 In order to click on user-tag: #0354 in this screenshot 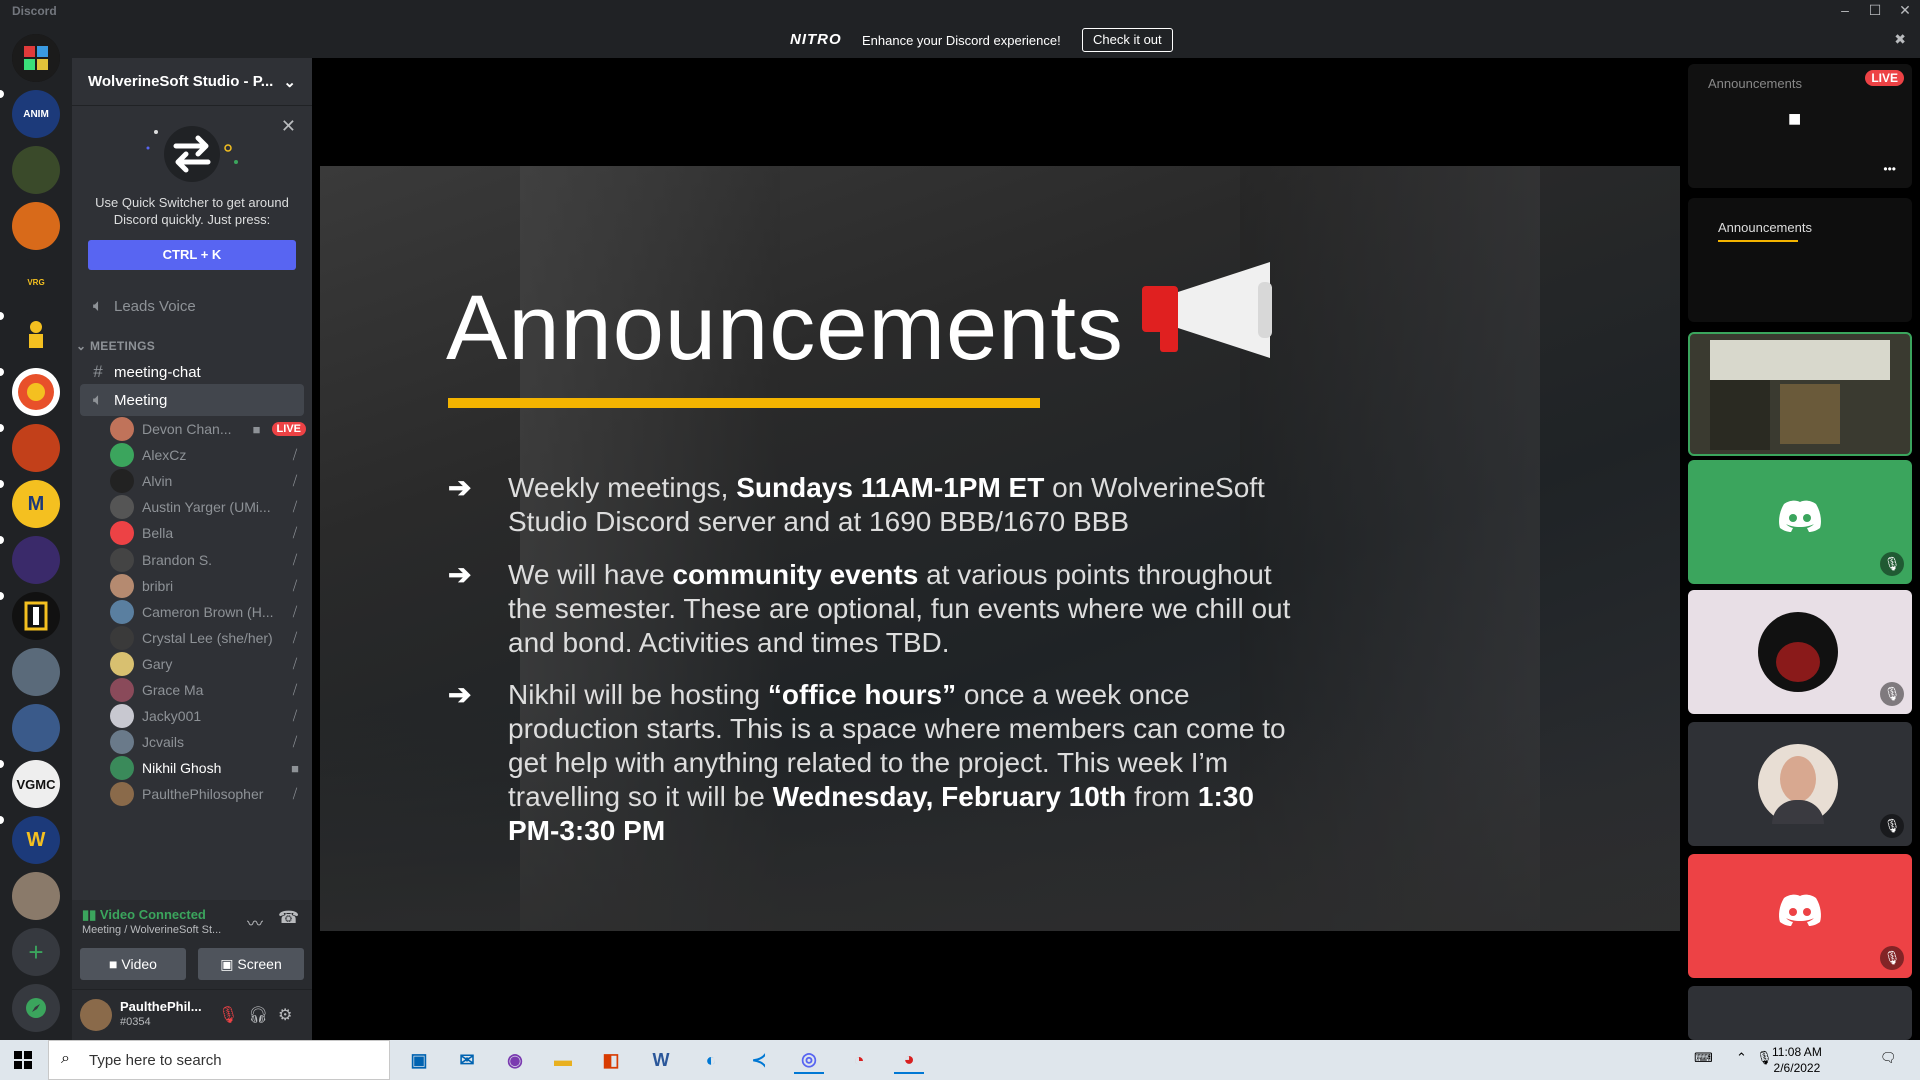, I will do `click(135, 1022)`.